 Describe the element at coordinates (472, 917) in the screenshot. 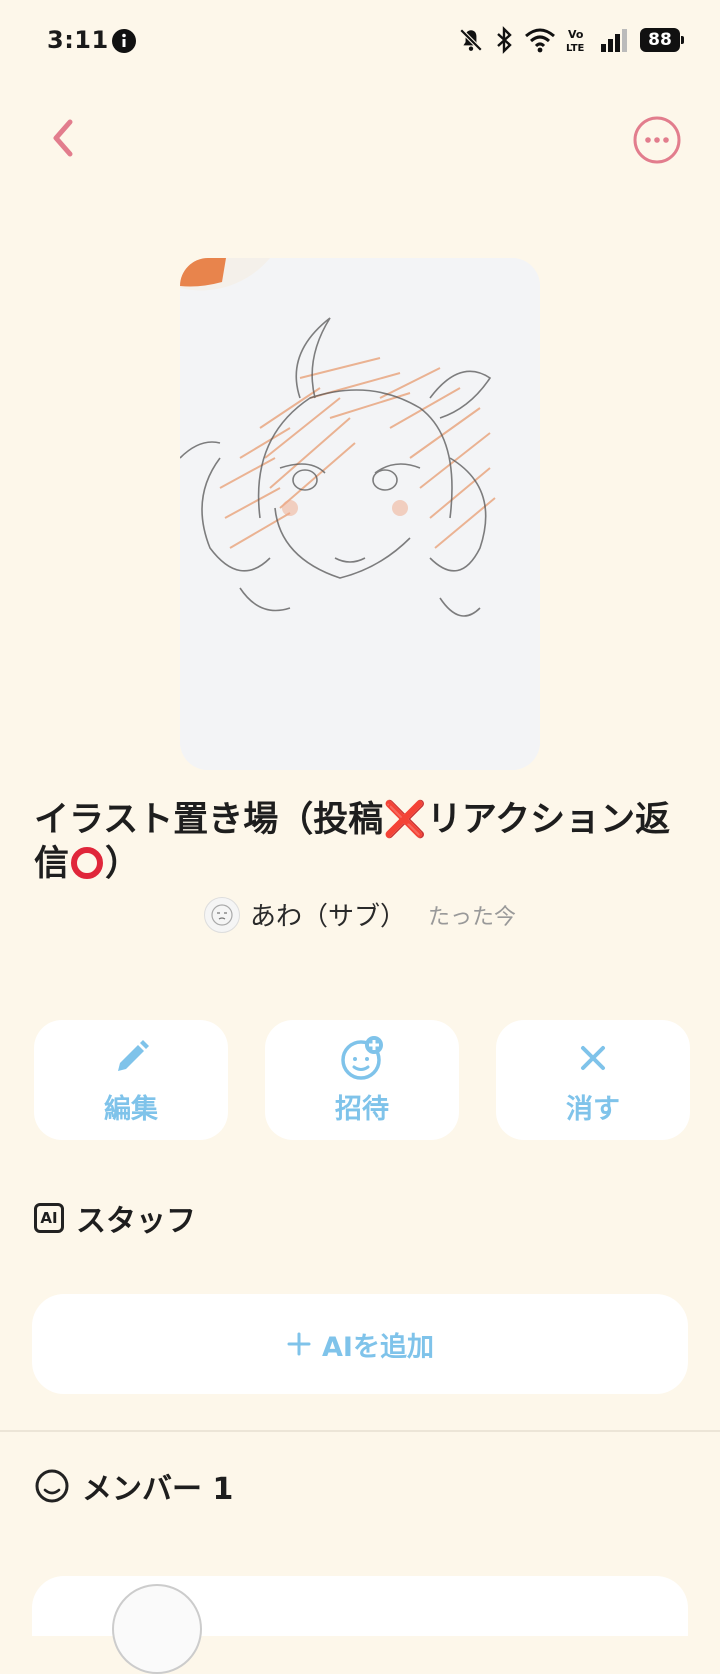

I see `posted-time: たった今` at that location.